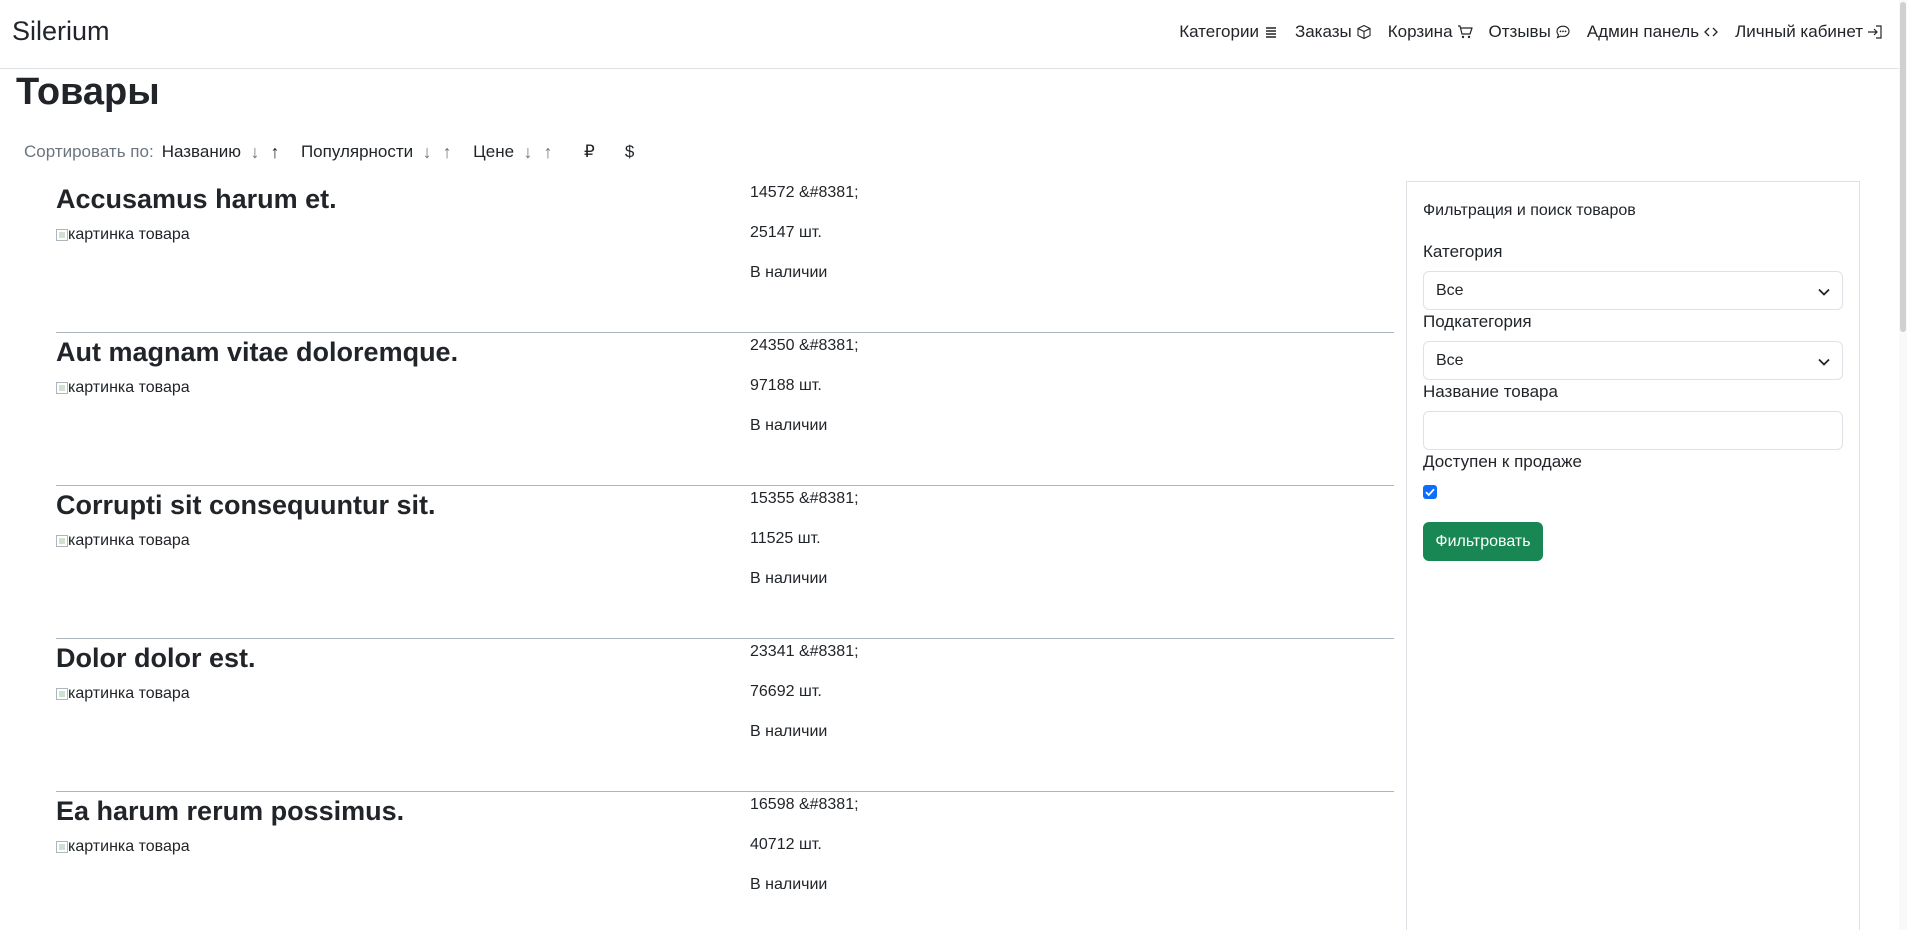 Image resolution: width=1907 pixels, height=930 pixels. Describe the element at coordinates (804, 345) in the screenshot. I see `product-price: 24350 &#8381;` at that location.